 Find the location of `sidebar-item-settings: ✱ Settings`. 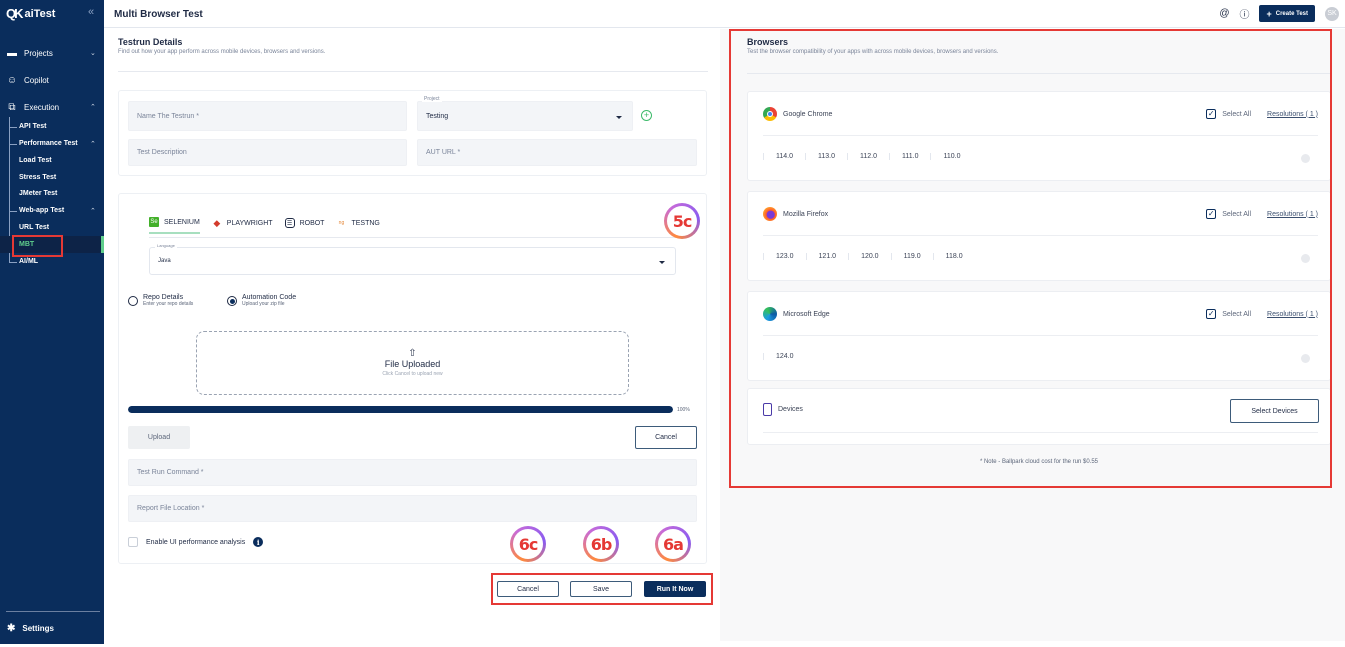

sidebar-item-settings: ✱ Settings is located at coordinates (30, 628).